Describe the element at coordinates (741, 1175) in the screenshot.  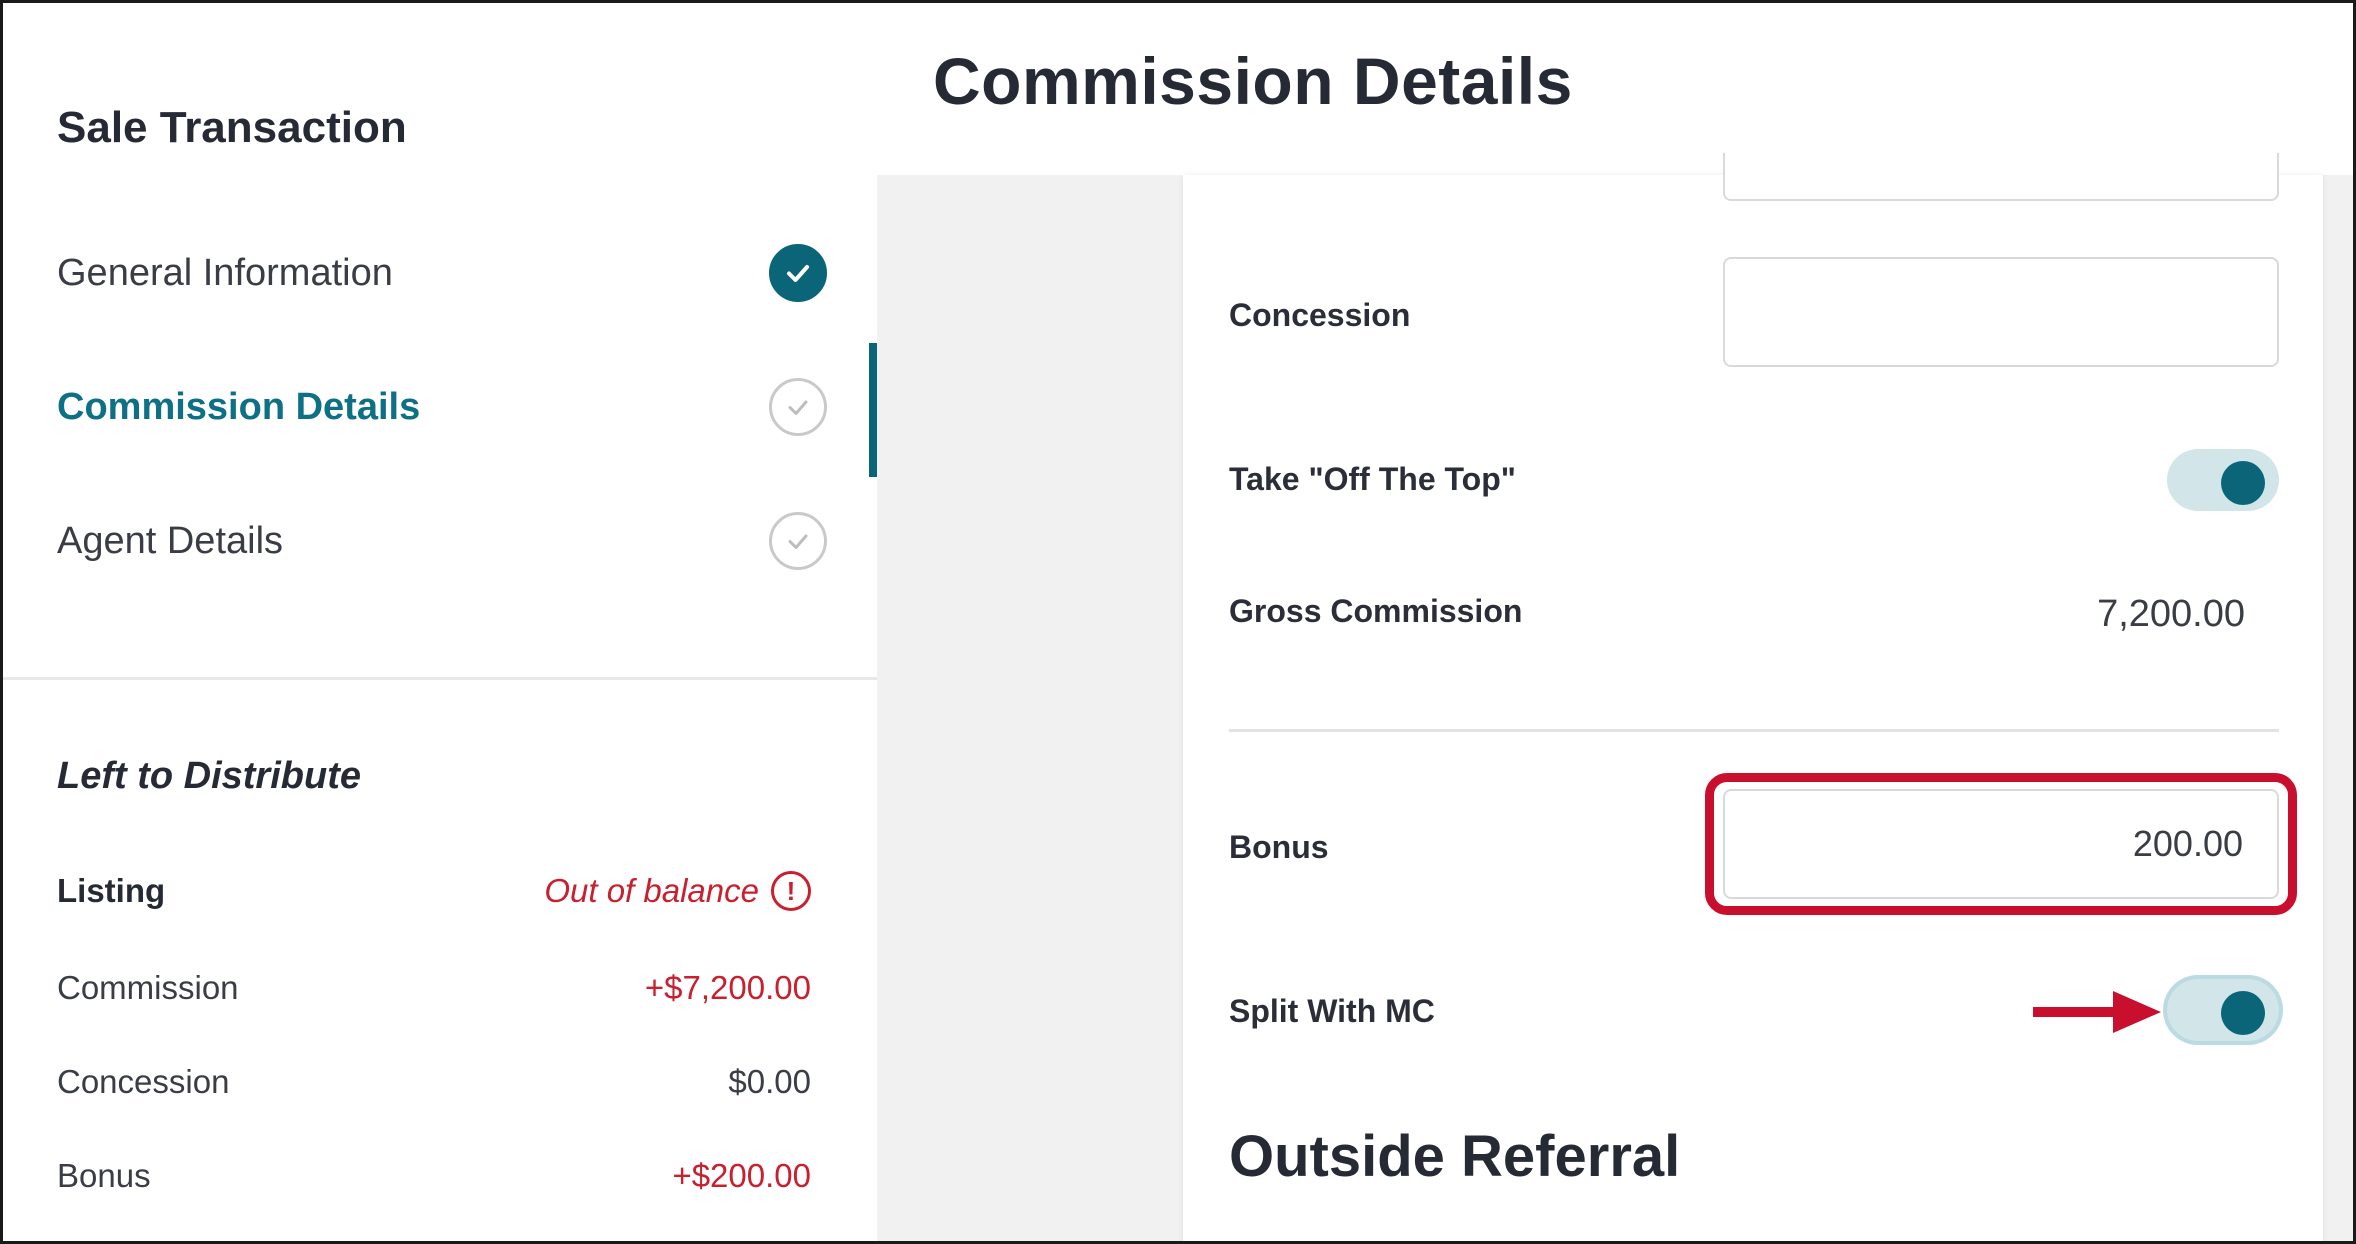
I see `balance-value: +$200.00` at that location.